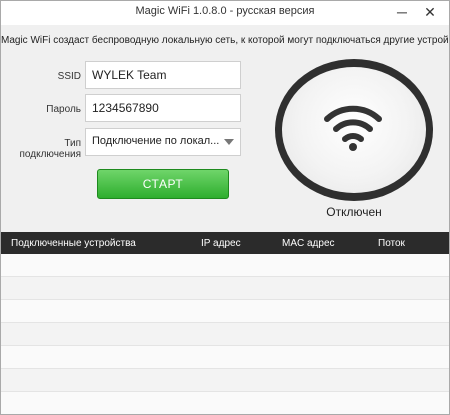  I want to click on close-button: ✕, so click(430, 13).